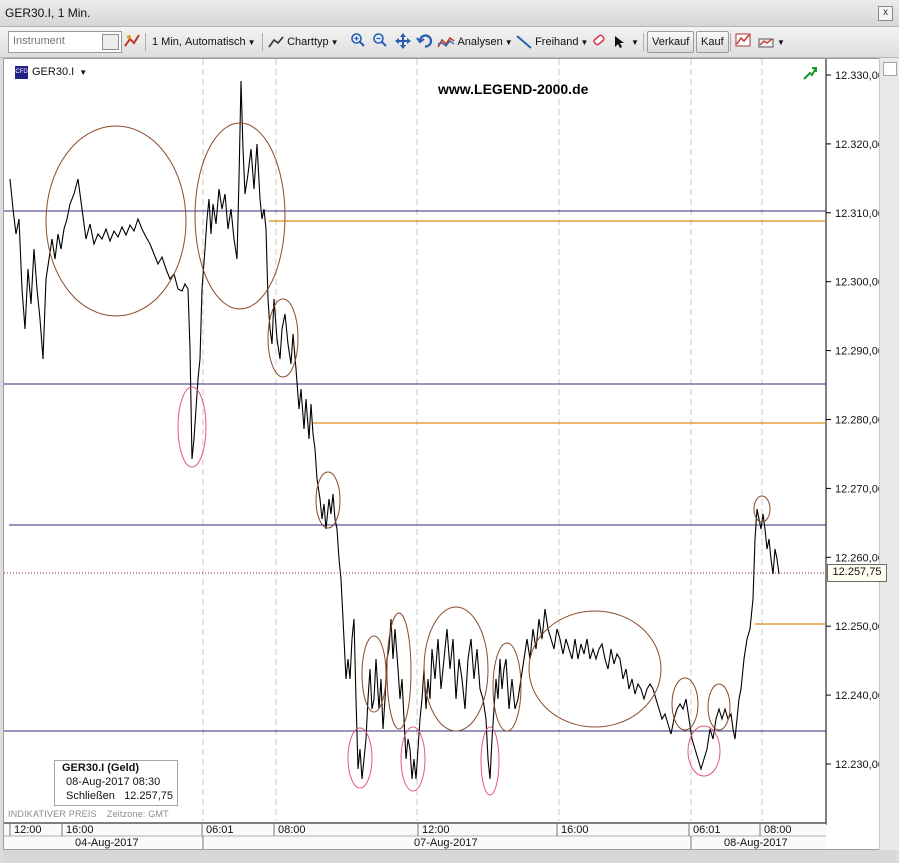 The width and height of the screenshot is (899, 863). I want to click on analysen-dropdown: Analysen ▼, so click(475, 42).